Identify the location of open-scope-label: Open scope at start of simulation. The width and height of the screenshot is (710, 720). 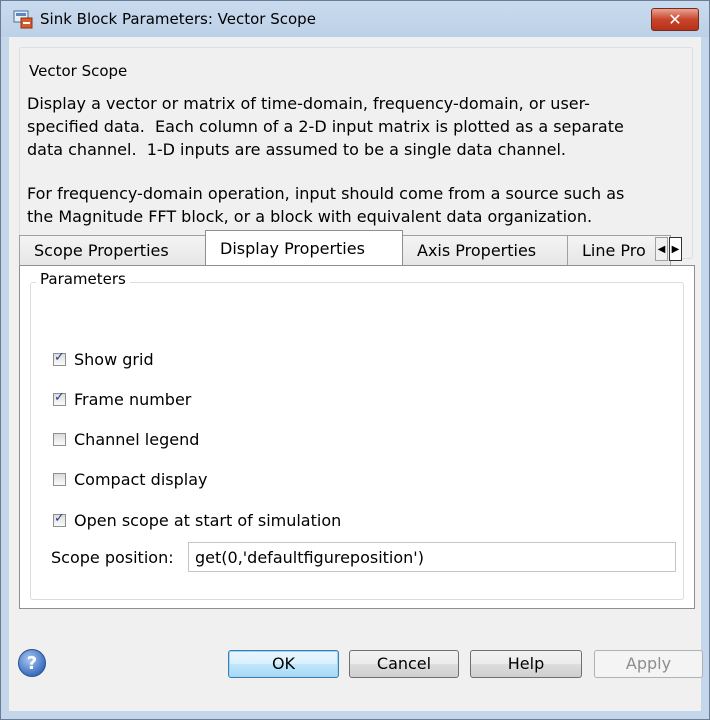
(208, 520).